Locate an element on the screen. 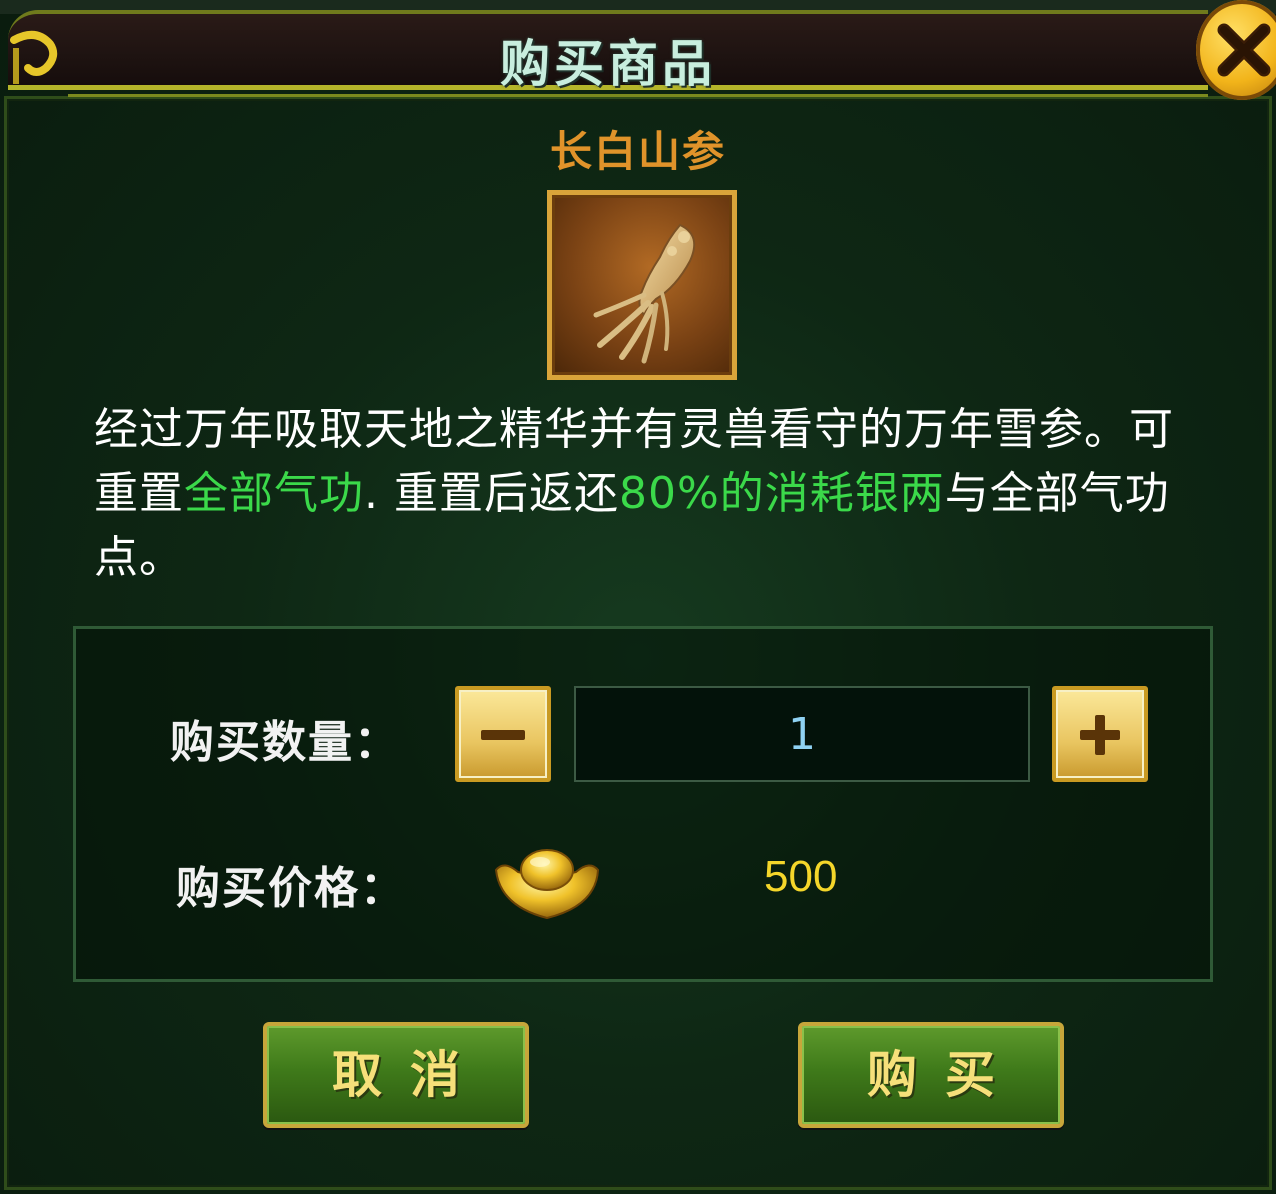 The width and height of the screenshot is (1276, 1194). item-name: 长白山参 is located at coordinates (637, 151).